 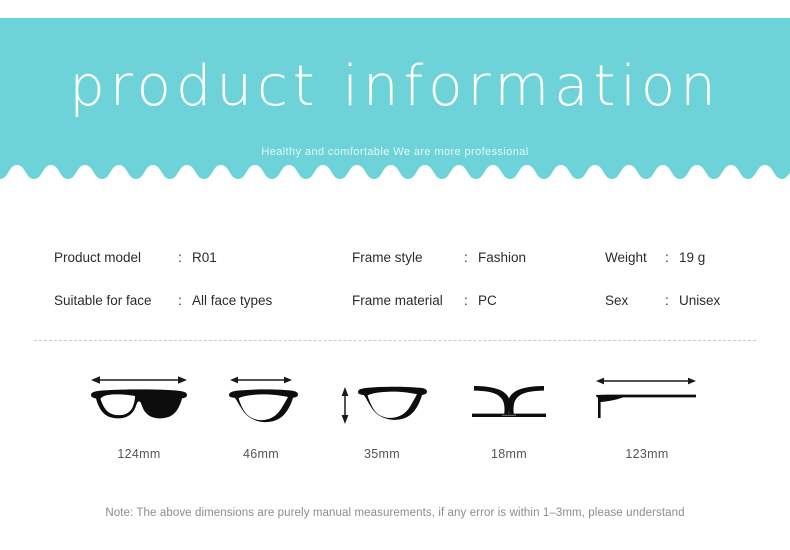 I want to click on spec-label: Sex, so click(x=617, y=300).